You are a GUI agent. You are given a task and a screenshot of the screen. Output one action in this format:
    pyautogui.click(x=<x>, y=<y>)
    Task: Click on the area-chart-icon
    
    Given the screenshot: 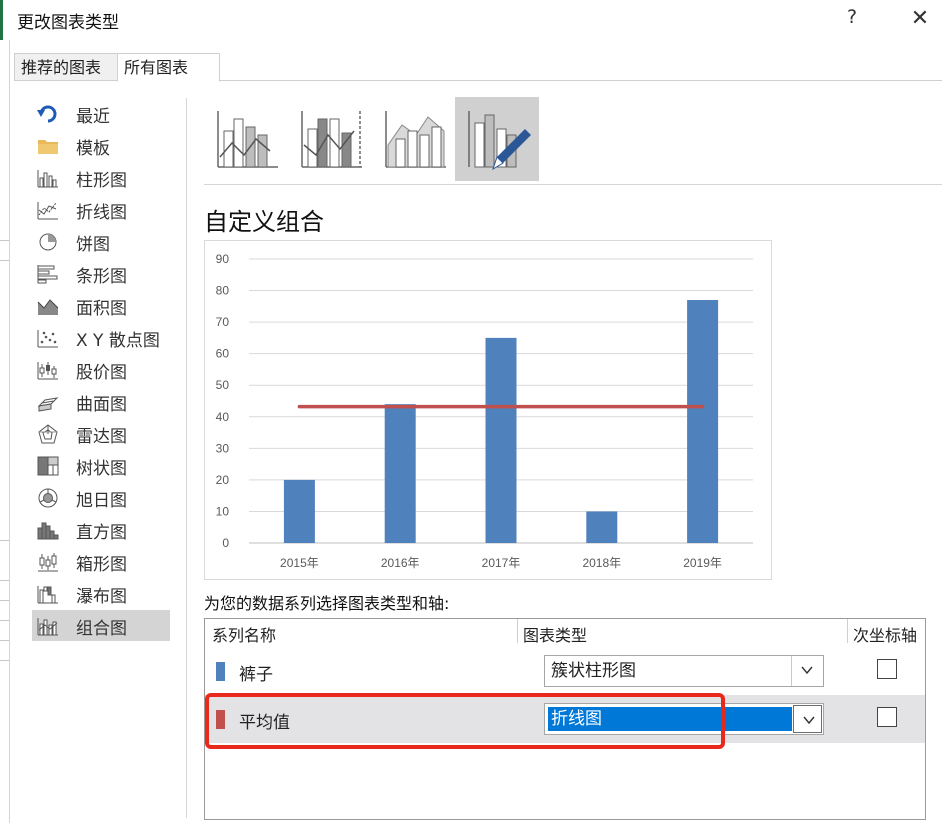 What is the action you would take?
    pyautogui.click(x=48, y=307)
    